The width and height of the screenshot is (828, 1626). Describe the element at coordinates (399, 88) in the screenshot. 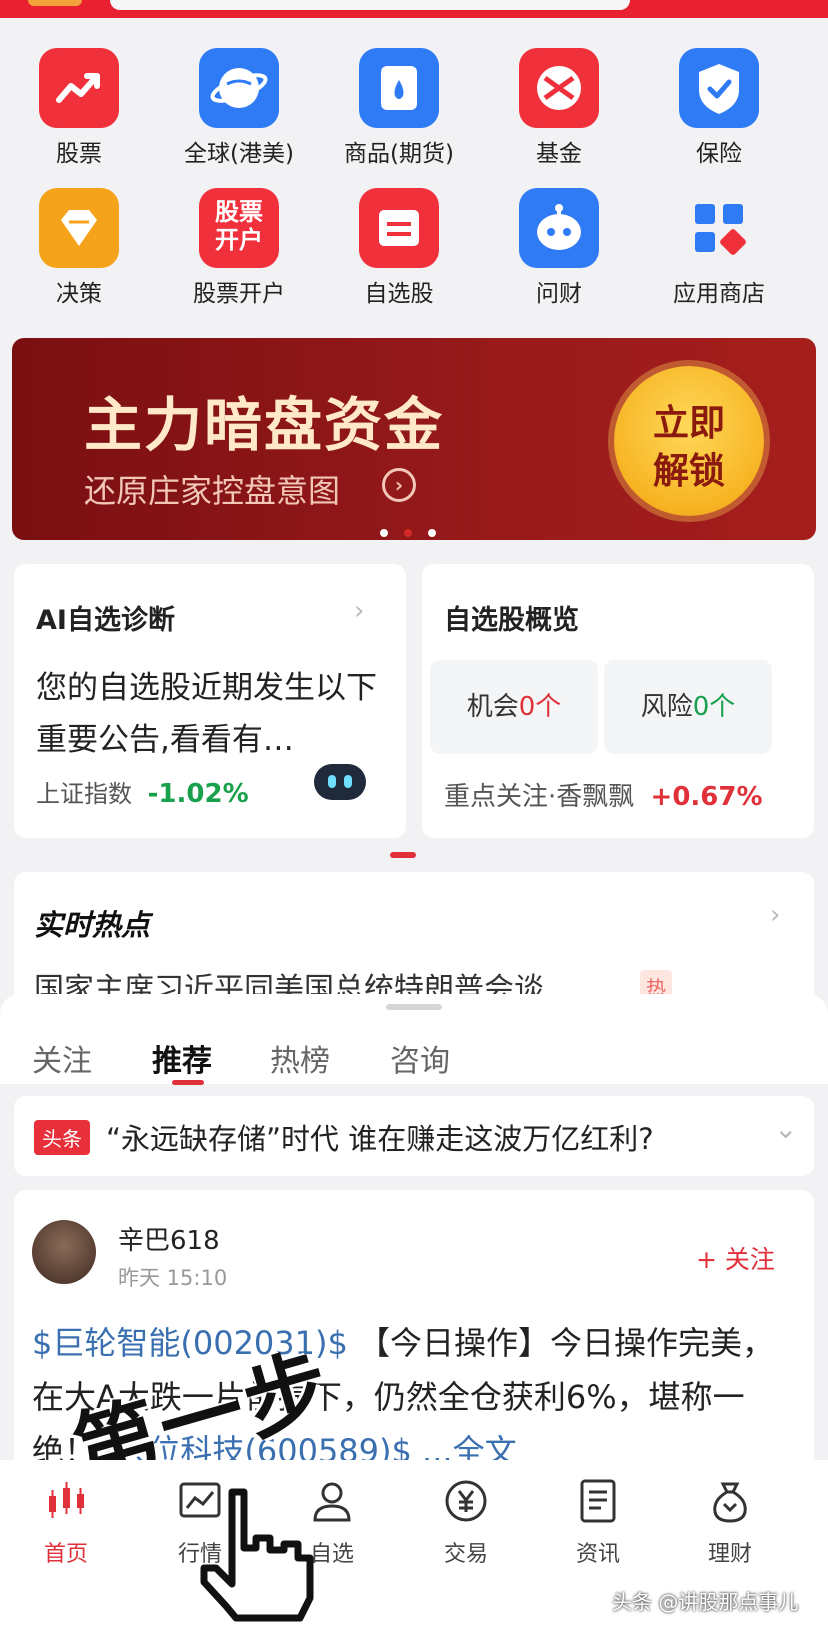

I see `commodity-bag-icon` at that location.